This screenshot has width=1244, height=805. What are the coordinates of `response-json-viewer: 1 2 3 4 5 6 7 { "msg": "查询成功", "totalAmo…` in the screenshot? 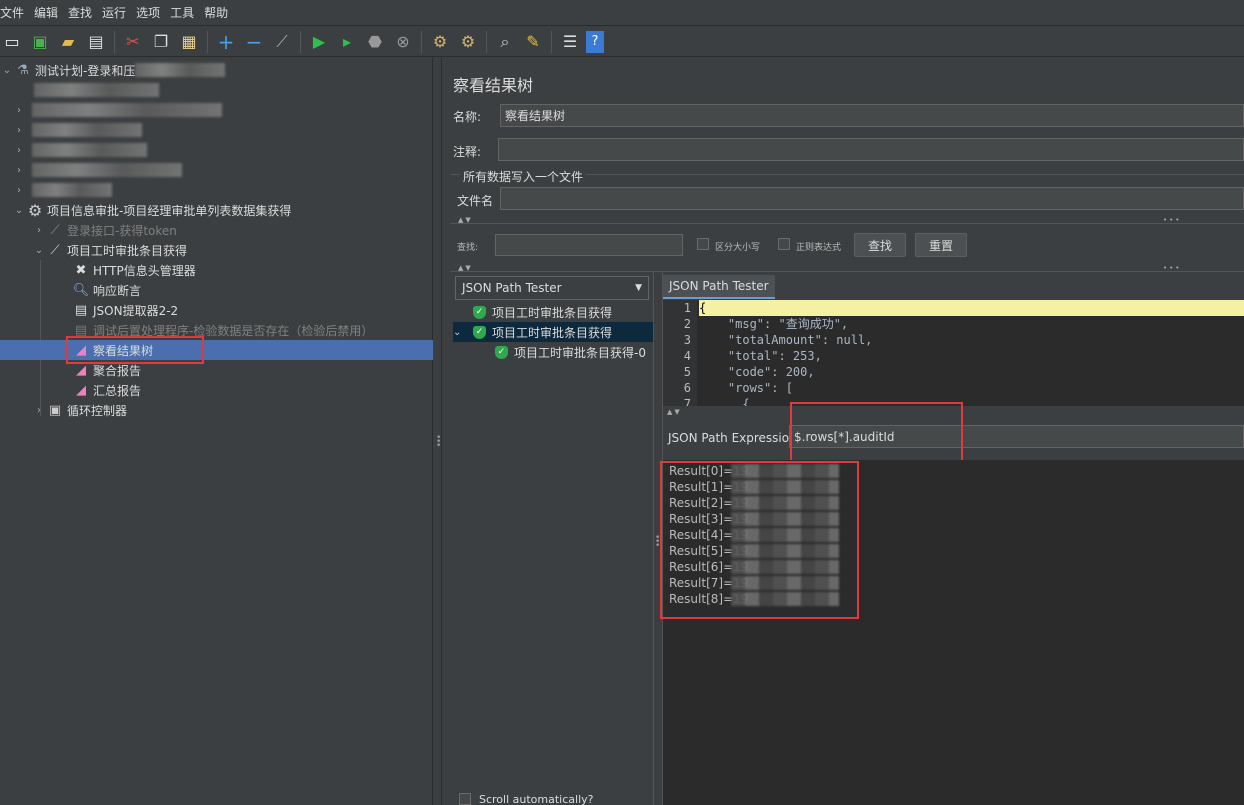 It's located at (953, 353).